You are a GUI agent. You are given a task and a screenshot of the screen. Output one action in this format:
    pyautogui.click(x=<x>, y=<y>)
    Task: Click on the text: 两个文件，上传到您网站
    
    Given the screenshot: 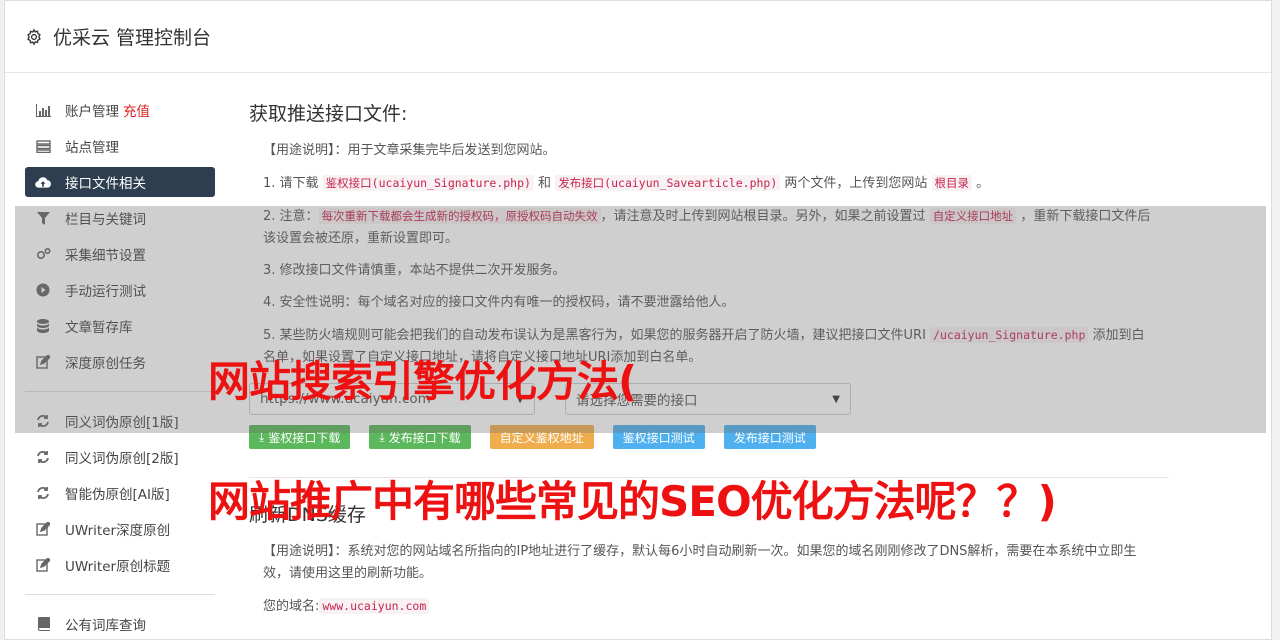 What is the action you would take?
    pyautogui.click(x=856, y=183)
    